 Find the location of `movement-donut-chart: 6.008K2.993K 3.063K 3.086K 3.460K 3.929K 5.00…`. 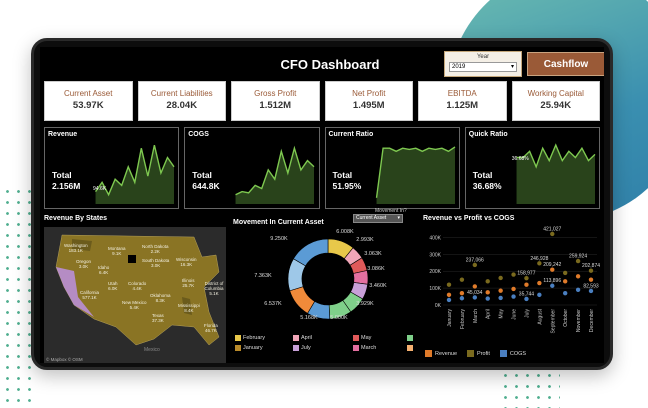

movement-donut-chart: 6.008K2.993K 3.063K 3.086K 3.460K 3.929K 5.00… is located at coordinates (320, 275).